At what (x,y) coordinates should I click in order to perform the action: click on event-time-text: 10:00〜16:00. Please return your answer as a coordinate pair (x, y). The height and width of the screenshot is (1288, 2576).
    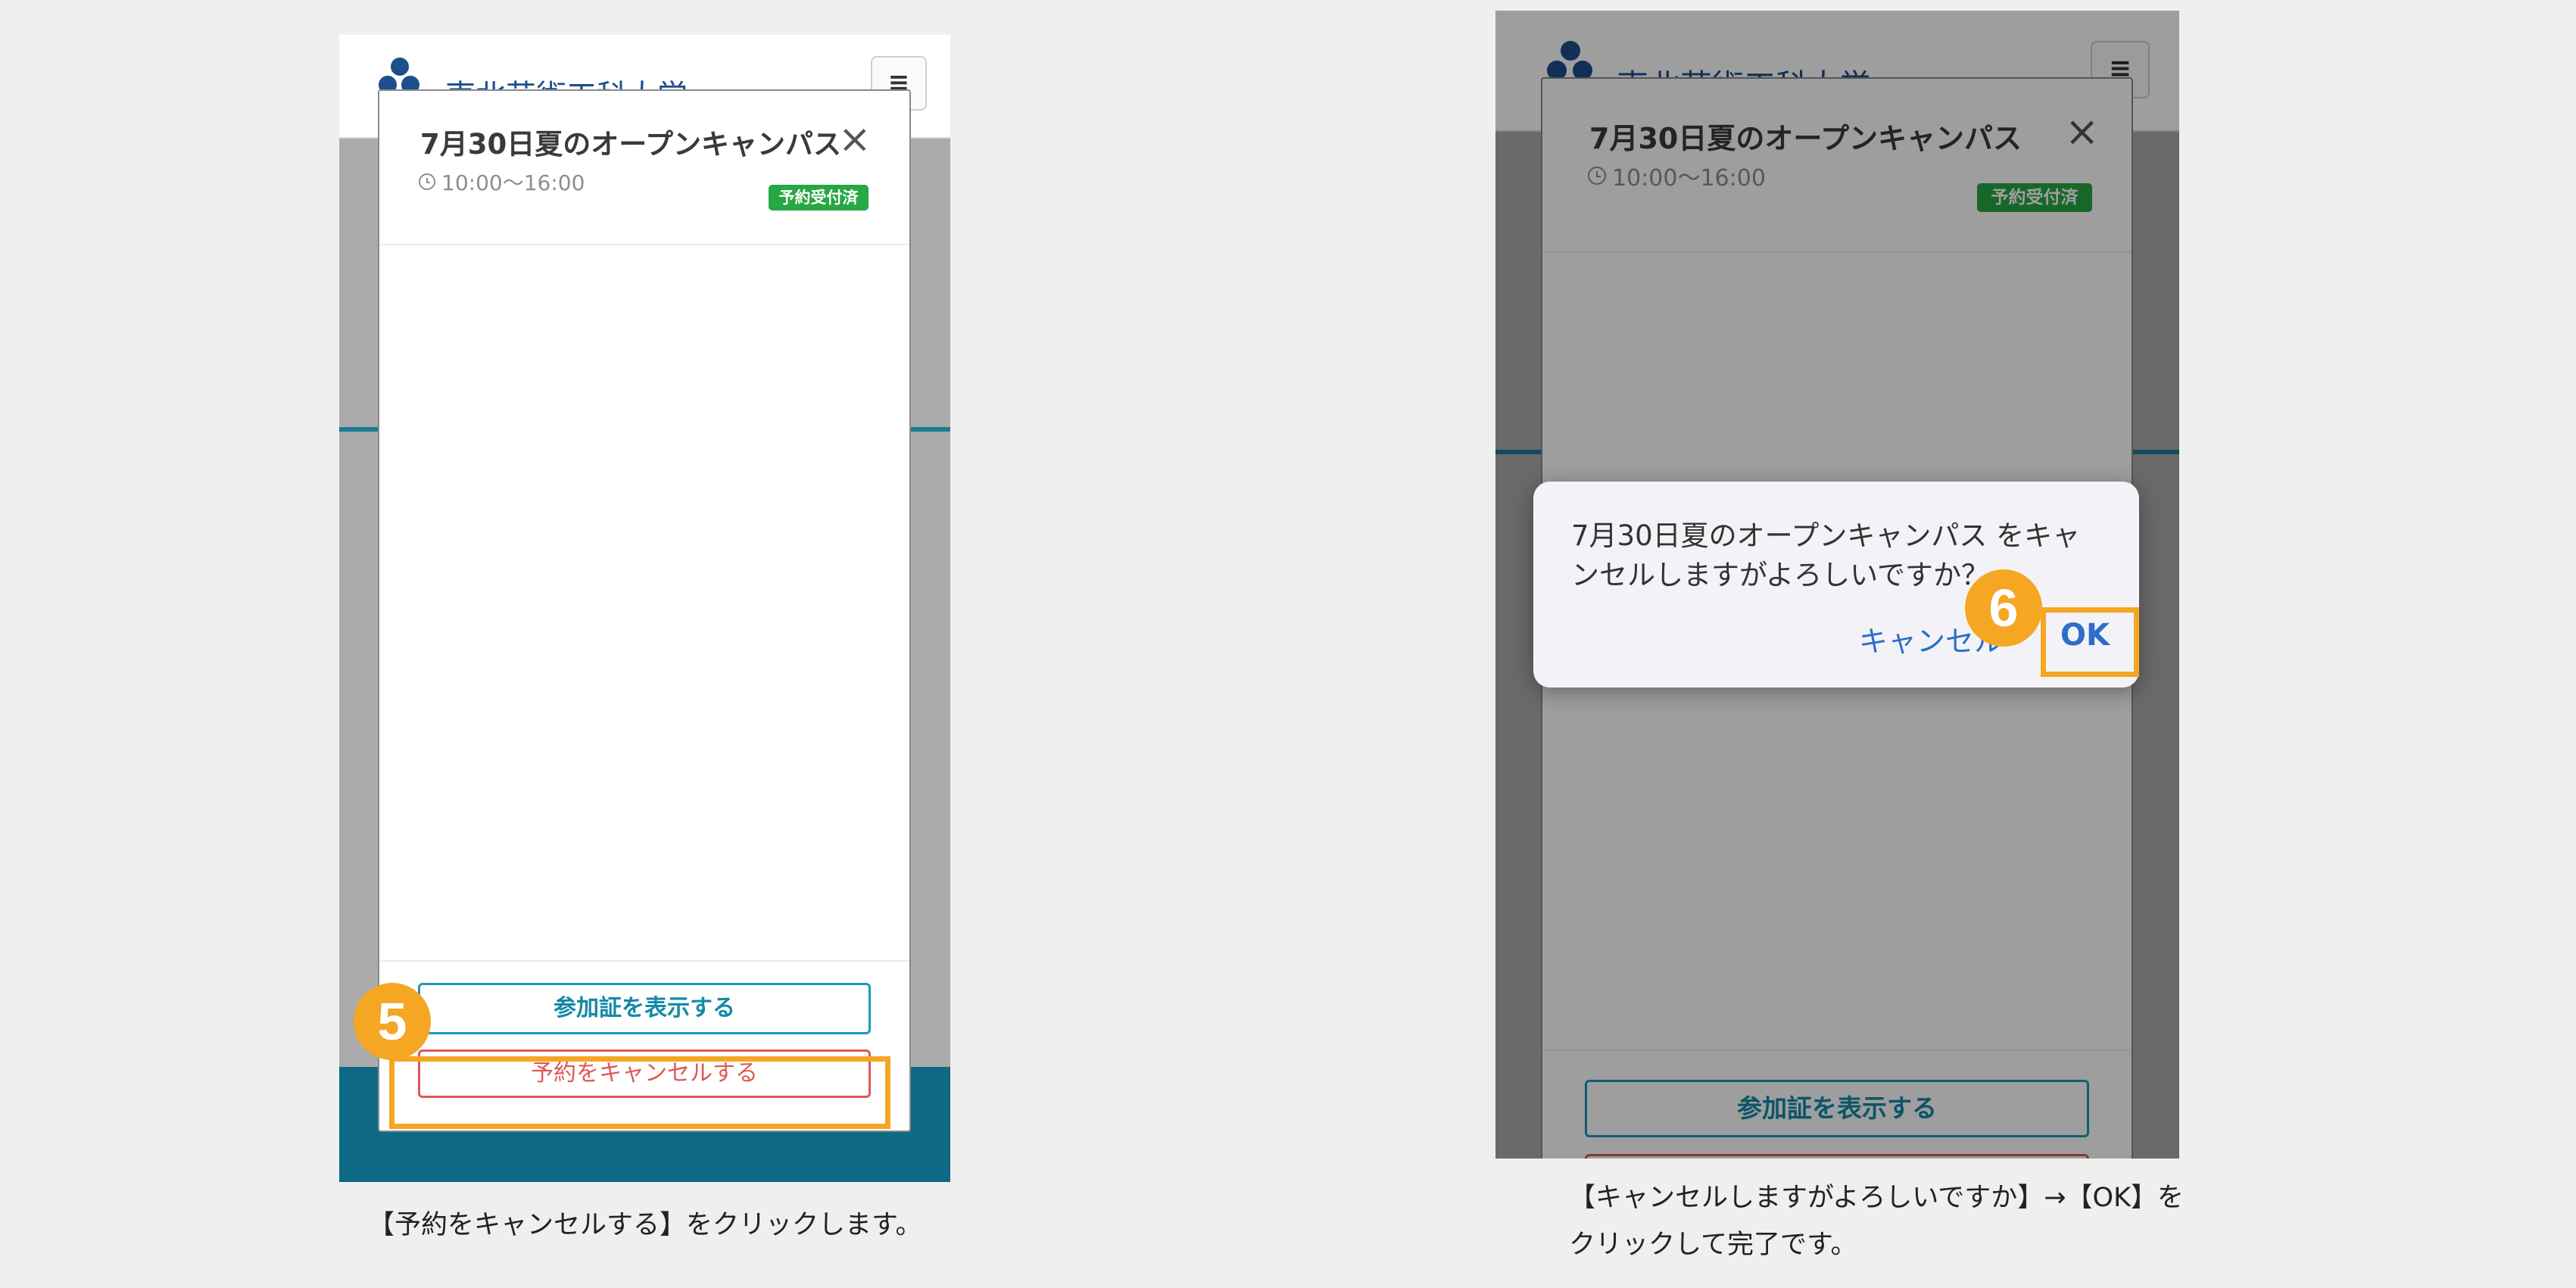
    Looking at the image, I should click on (513, 182).